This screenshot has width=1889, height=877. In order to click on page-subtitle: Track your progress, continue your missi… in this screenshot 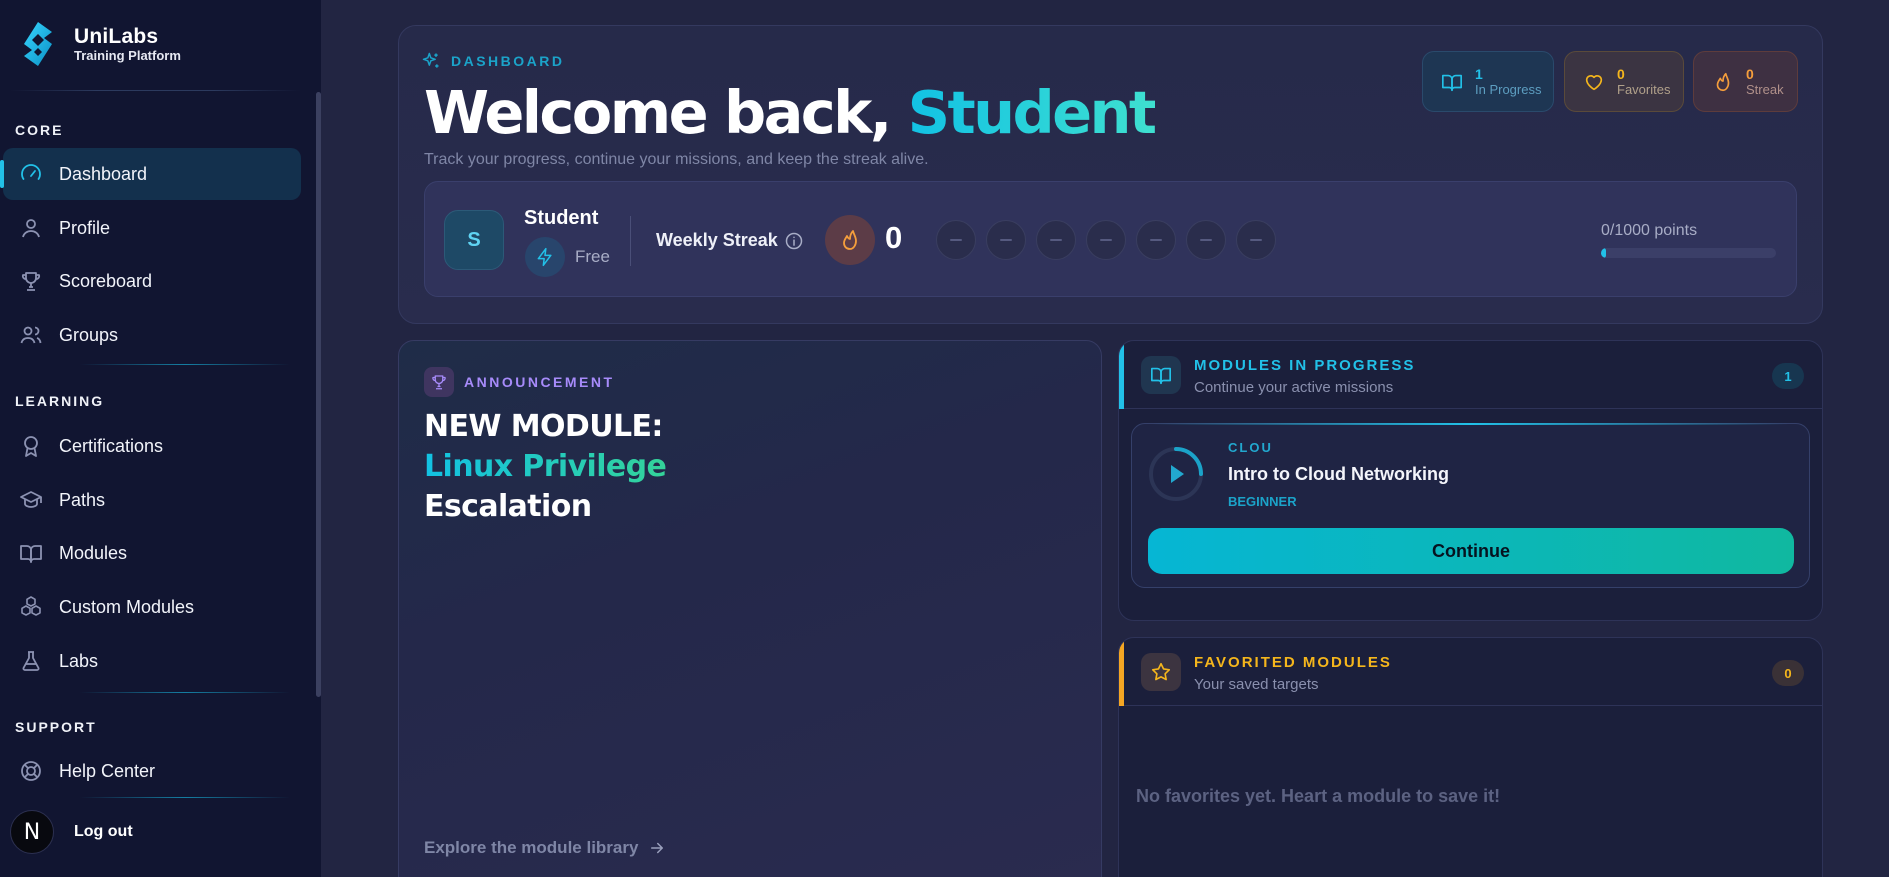, I will do `click(676, 159)`.